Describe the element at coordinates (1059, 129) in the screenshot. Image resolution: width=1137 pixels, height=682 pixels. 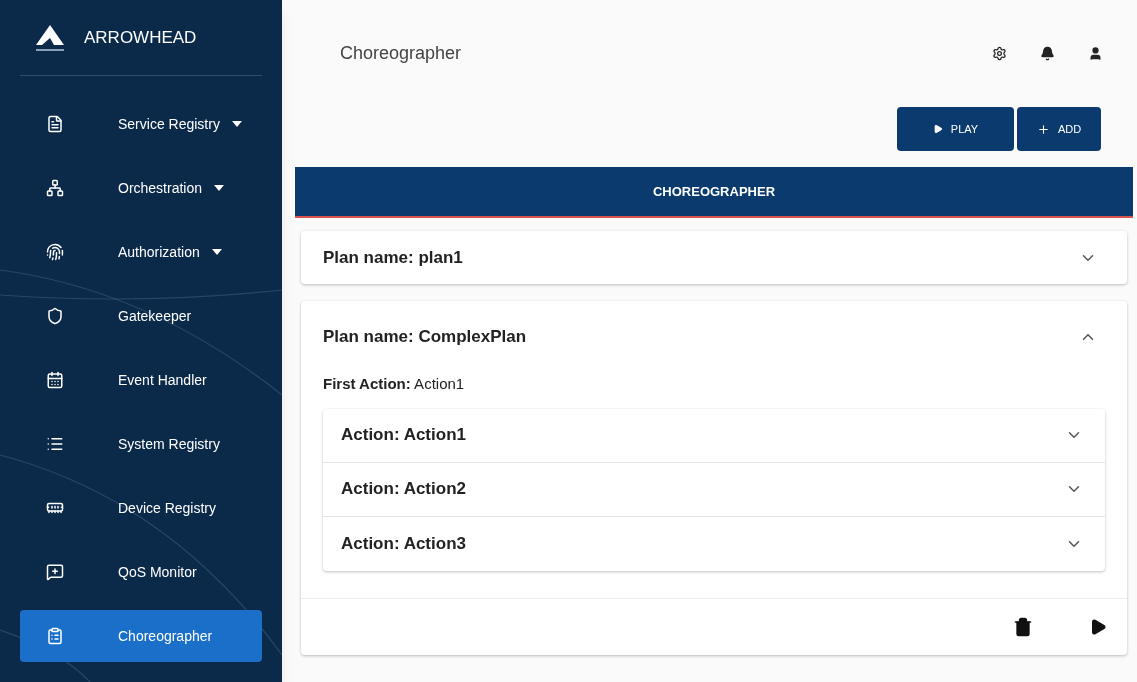
I see `add-button: ADD` at that location.